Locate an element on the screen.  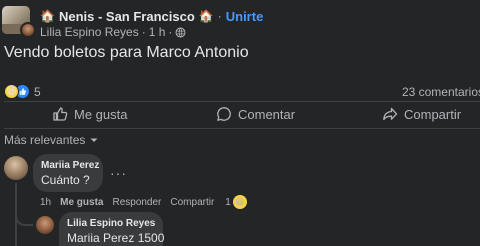
thread-branch-line is located at coordinates (24, 219).